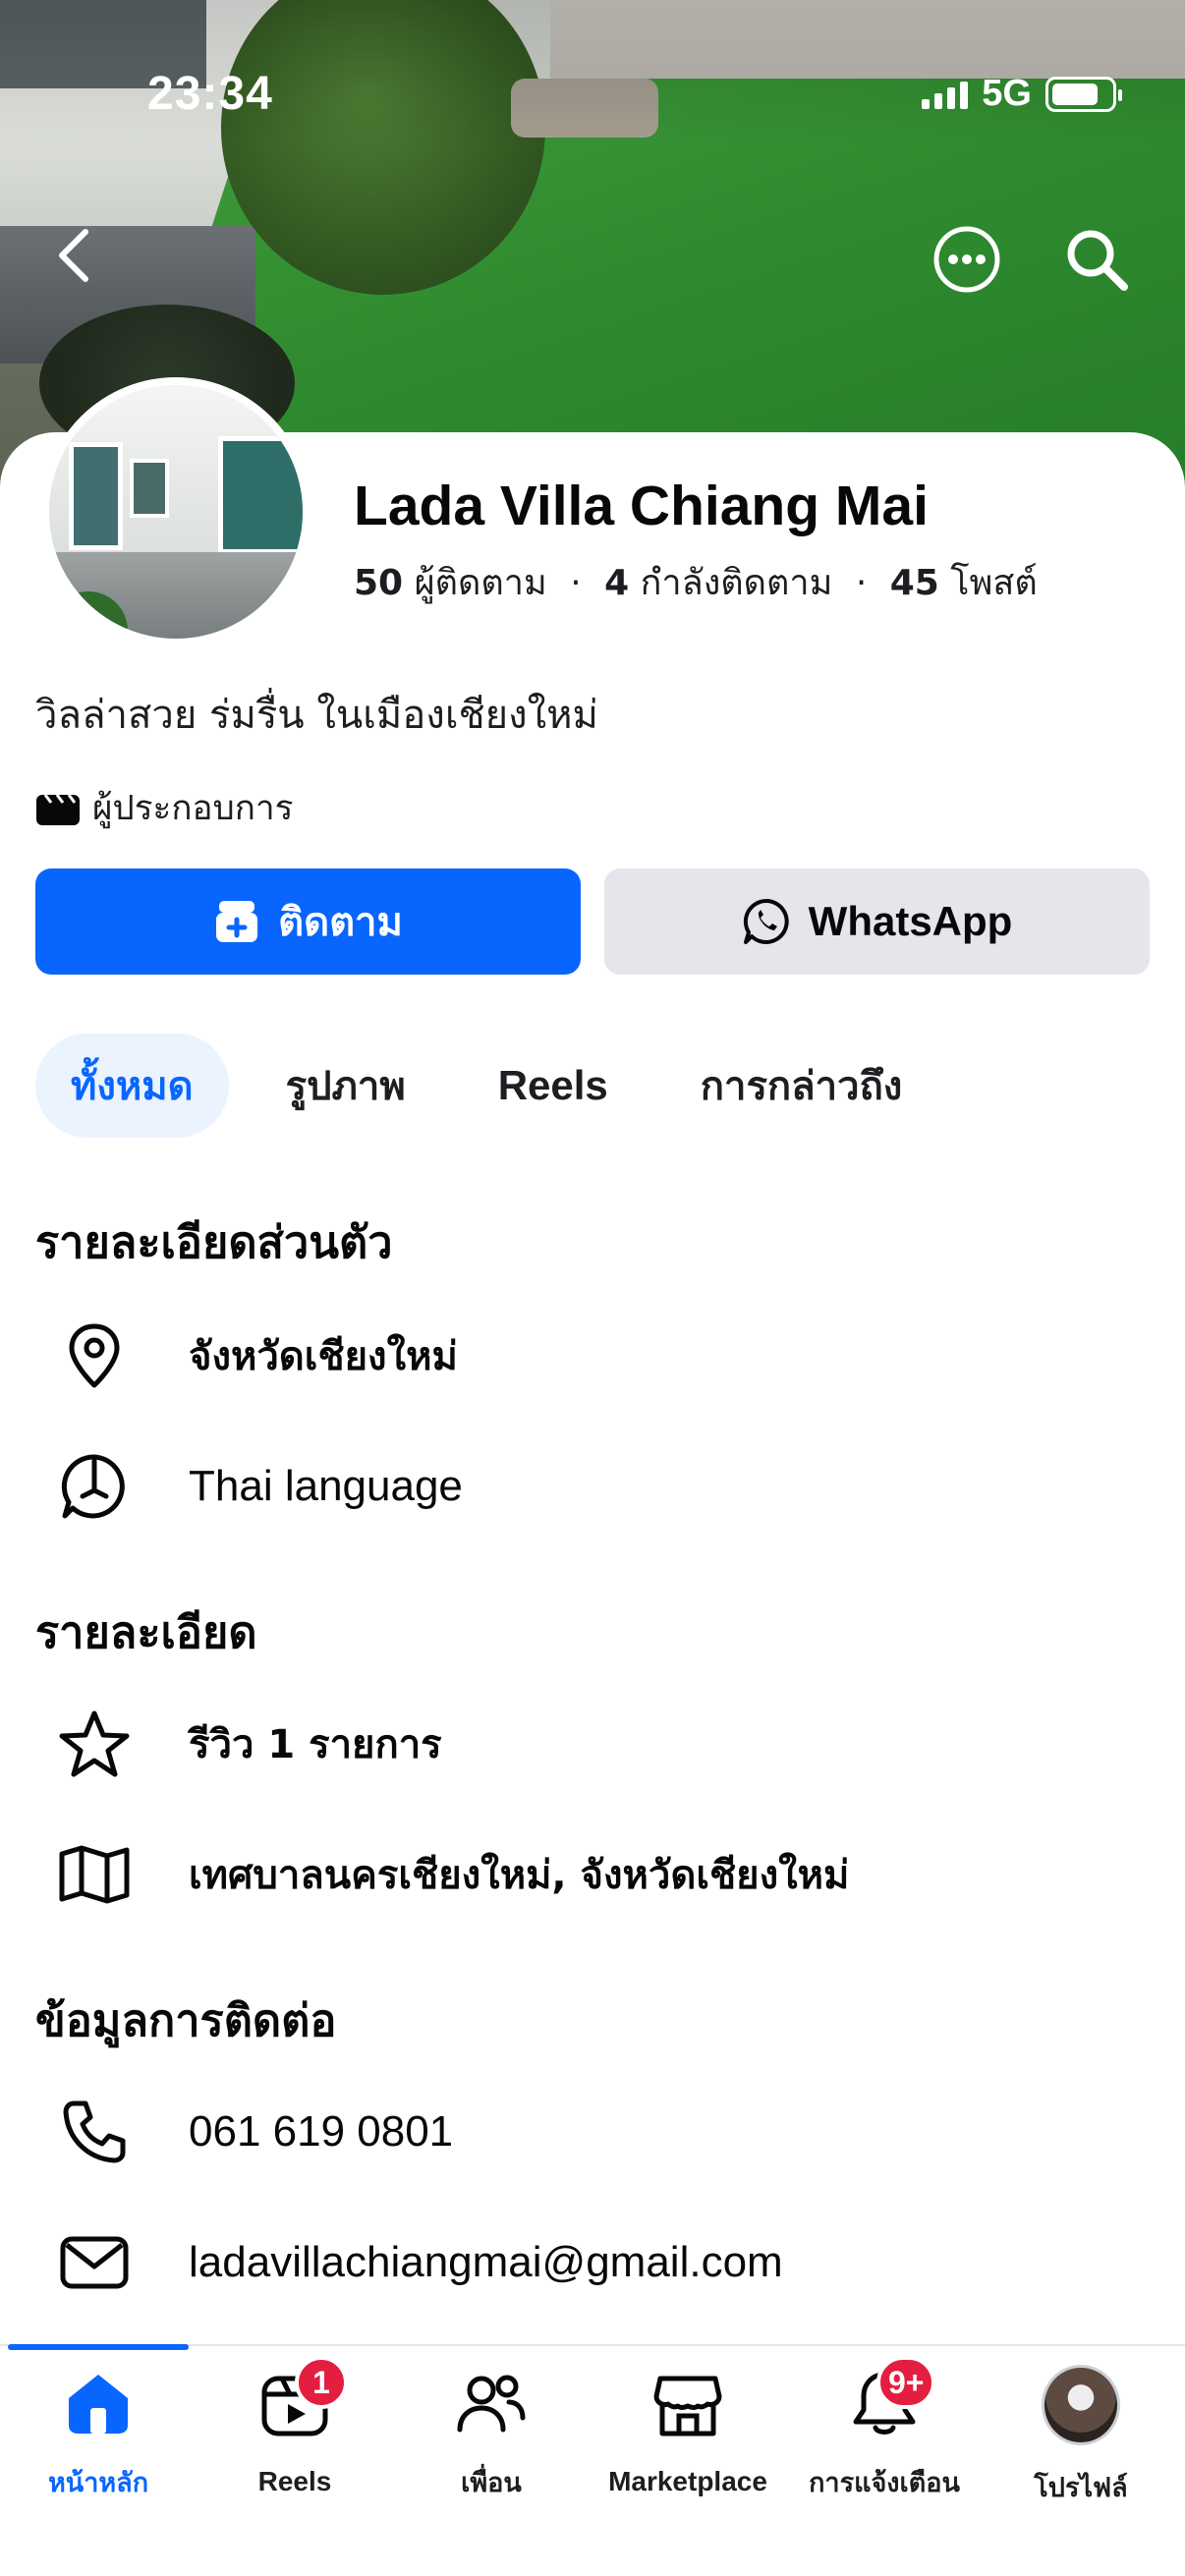 The image size is (1185, 2576). I want to click on reviews-text: รีวิว 1 รายการ, so click(316, 1744).